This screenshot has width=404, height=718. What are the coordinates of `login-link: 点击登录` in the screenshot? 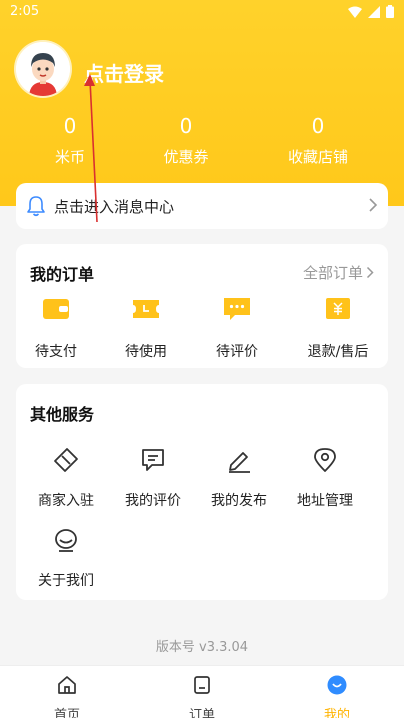 It's located at (124, 72).